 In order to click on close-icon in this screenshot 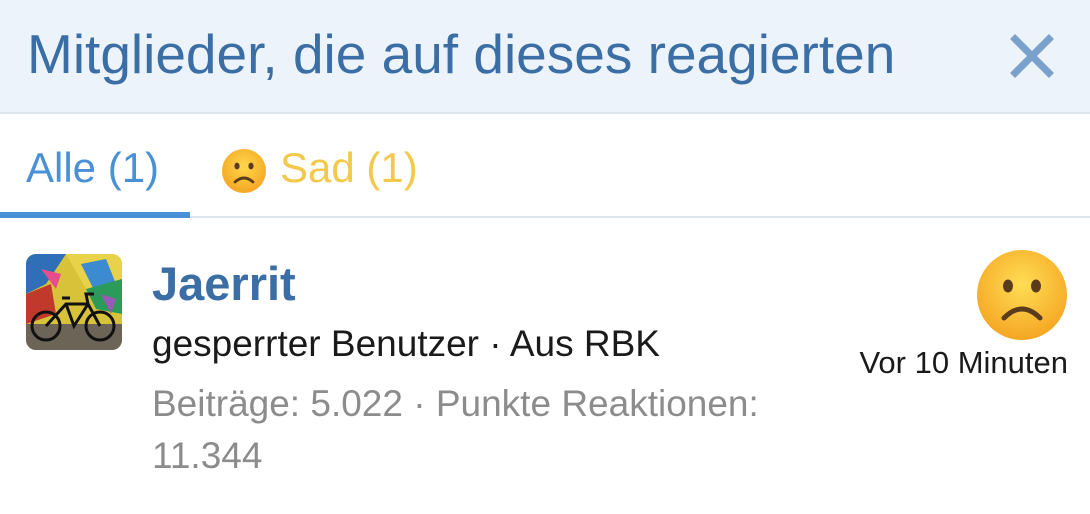, I will do `click(1032, 56)`.